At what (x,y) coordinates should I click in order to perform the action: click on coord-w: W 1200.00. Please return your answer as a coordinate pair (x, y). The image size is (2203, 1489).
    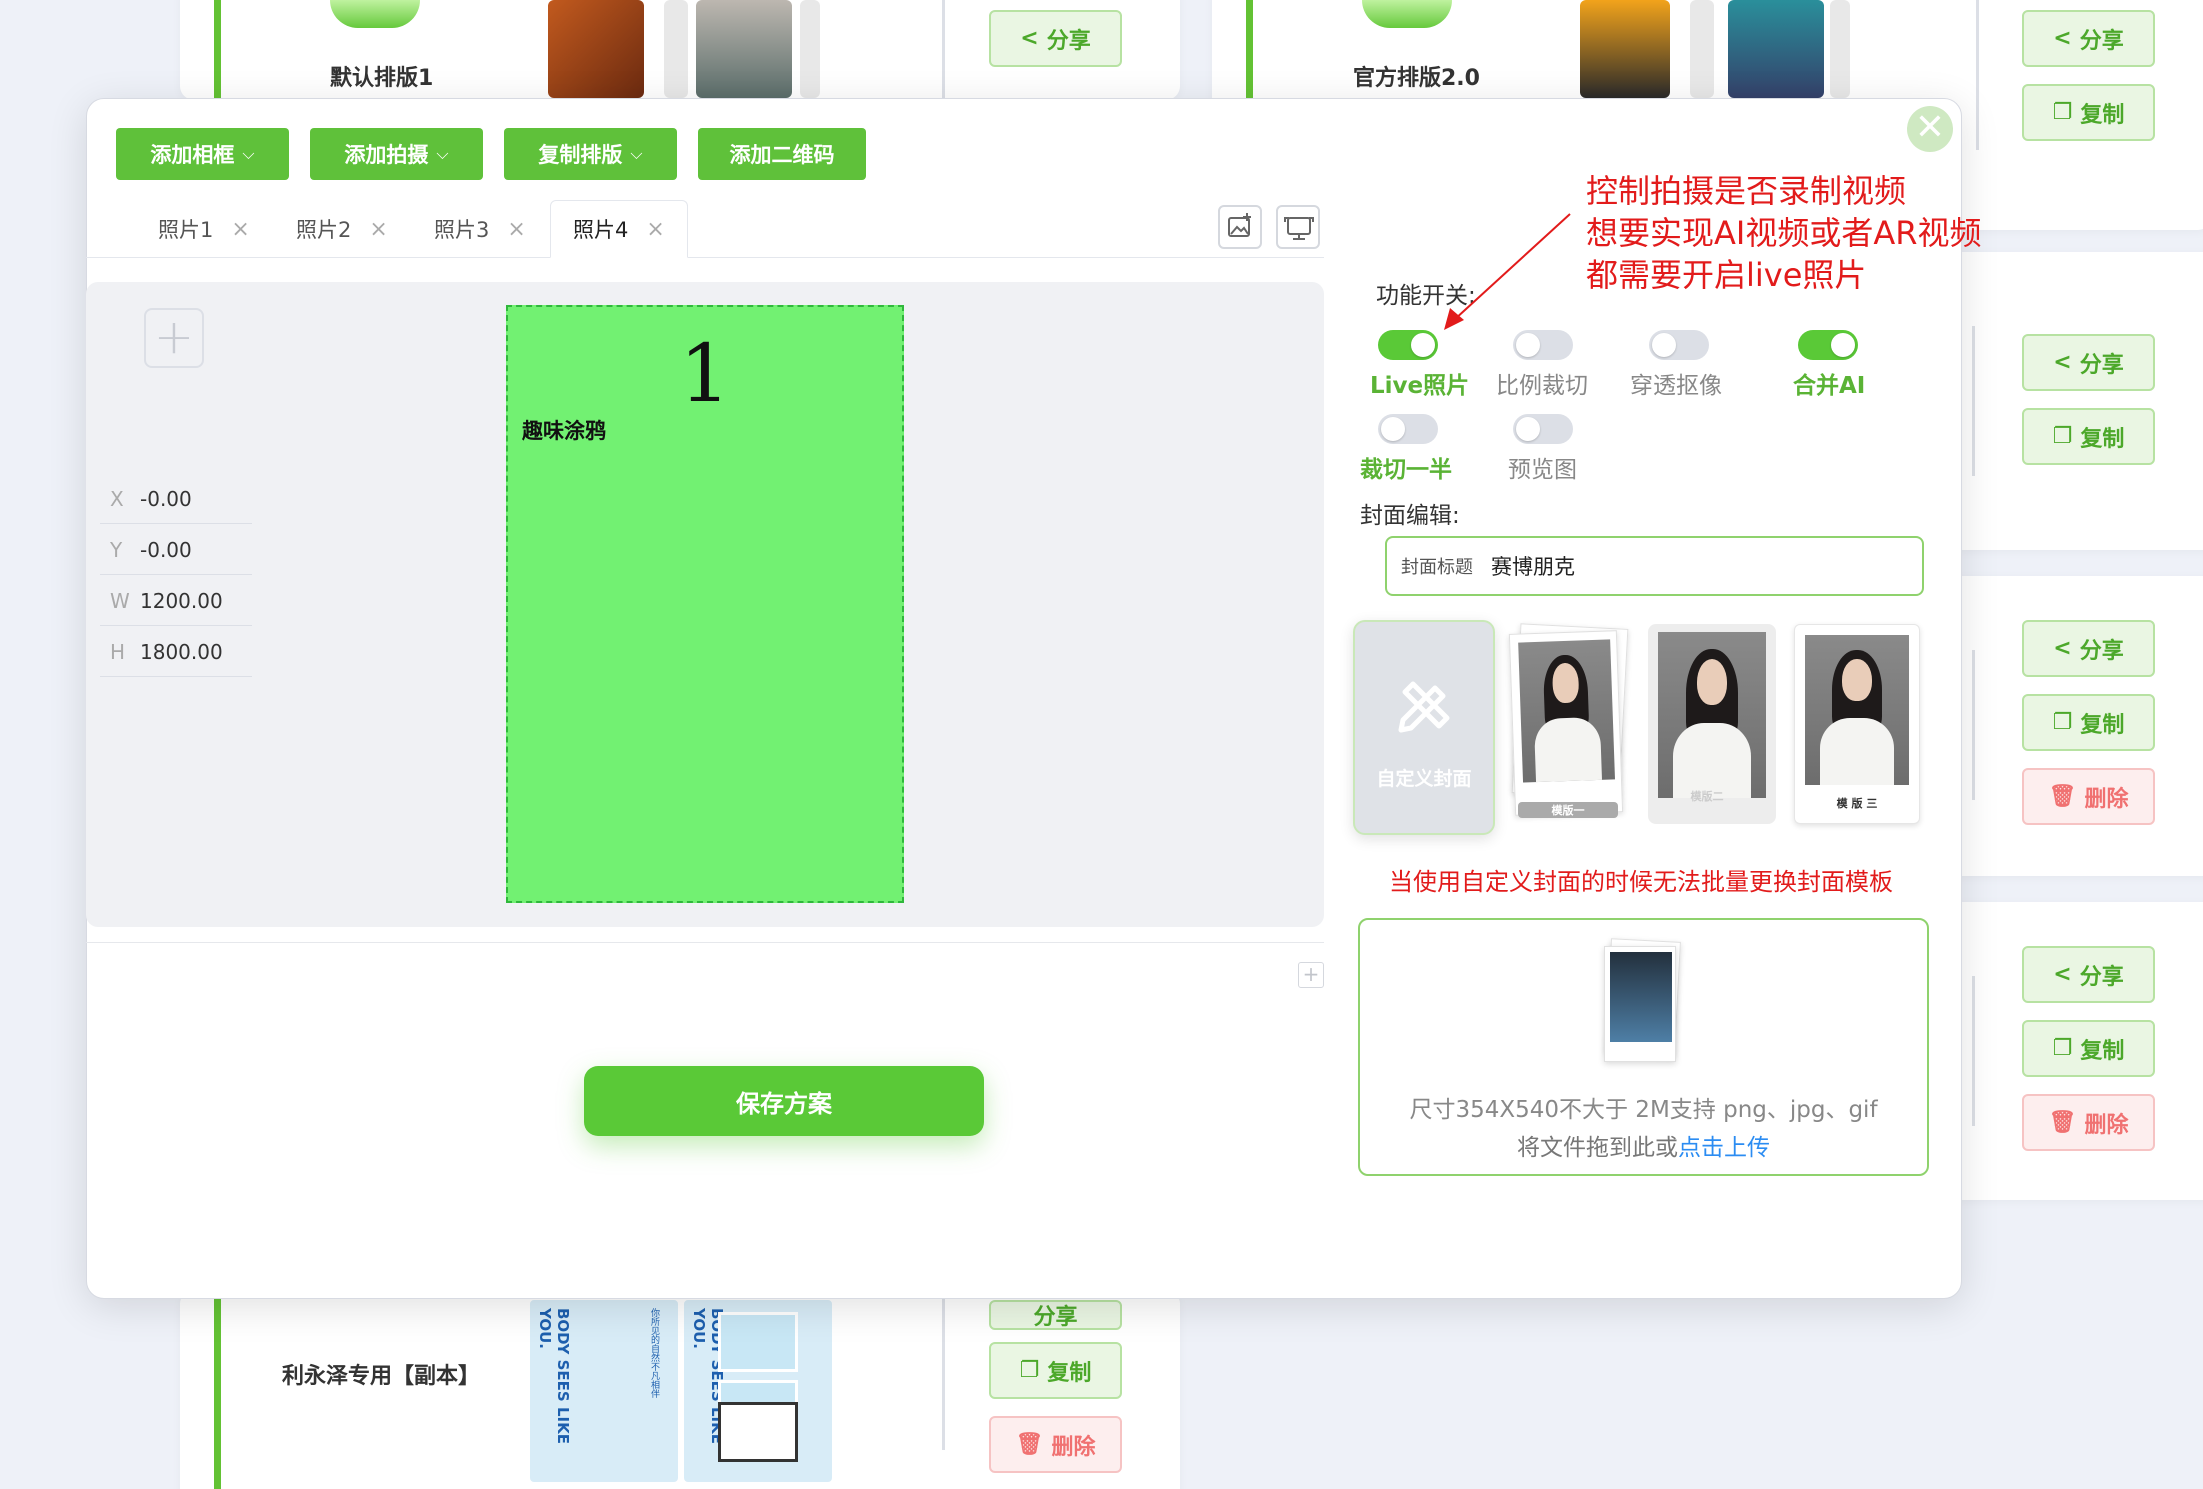
    Looking at the image, I should click on (176, 601).